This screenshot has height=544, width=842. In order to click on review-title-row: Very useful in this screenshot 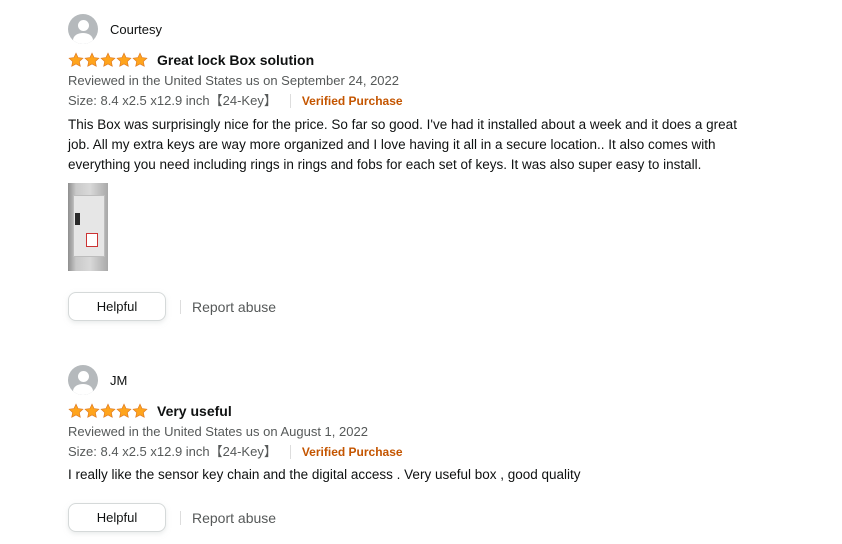, I will do `click(418, 411)`.